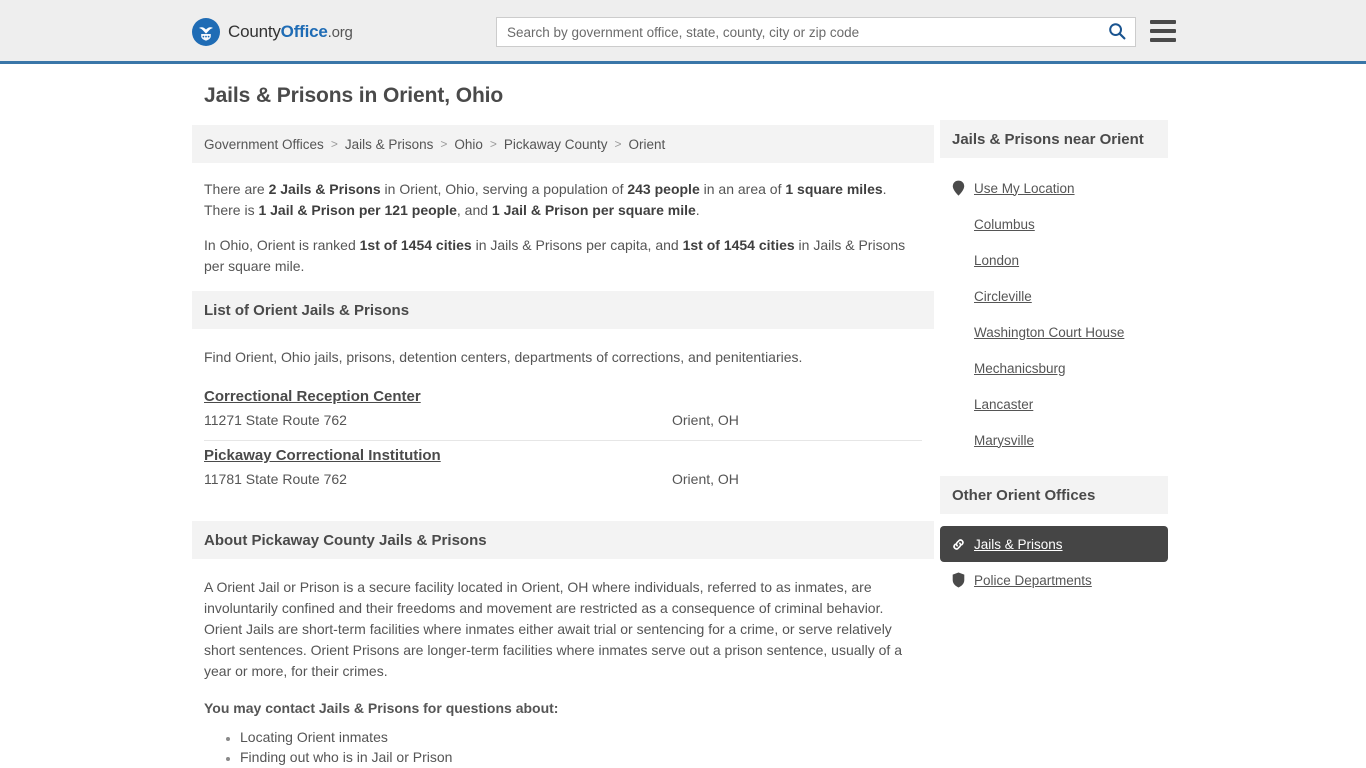 The width and height of the screenshot is (1366, 768). What do you see at coordinates (340, 32) in the screenshot?
I see `logo-text-tld: .org` at bounding box center [340, 32].